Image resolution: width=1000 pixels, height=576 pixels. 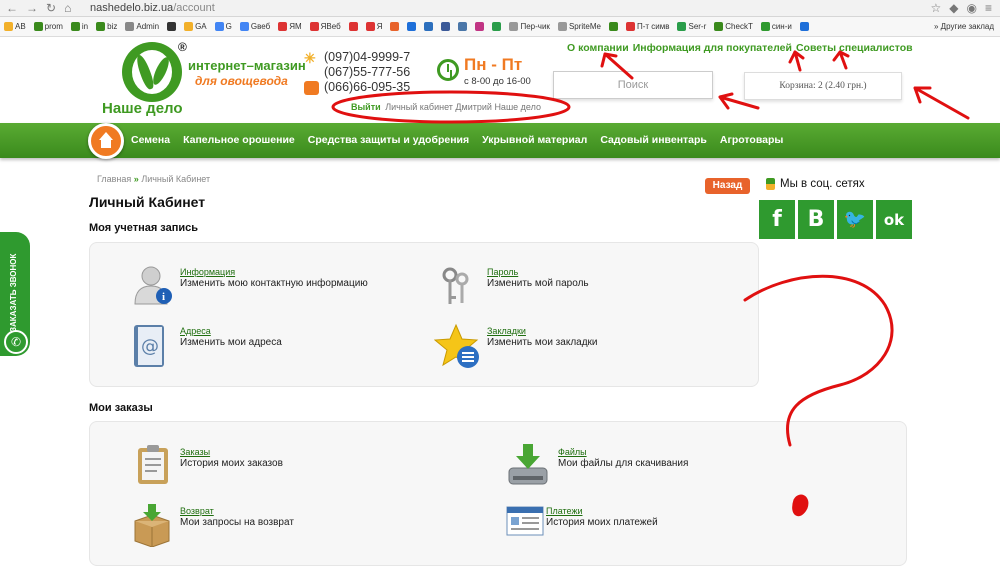 What do you see at coordinates (195, 26) in the screenshot?
I see `bookmark-item: GA` at bounding box center [195, 26].